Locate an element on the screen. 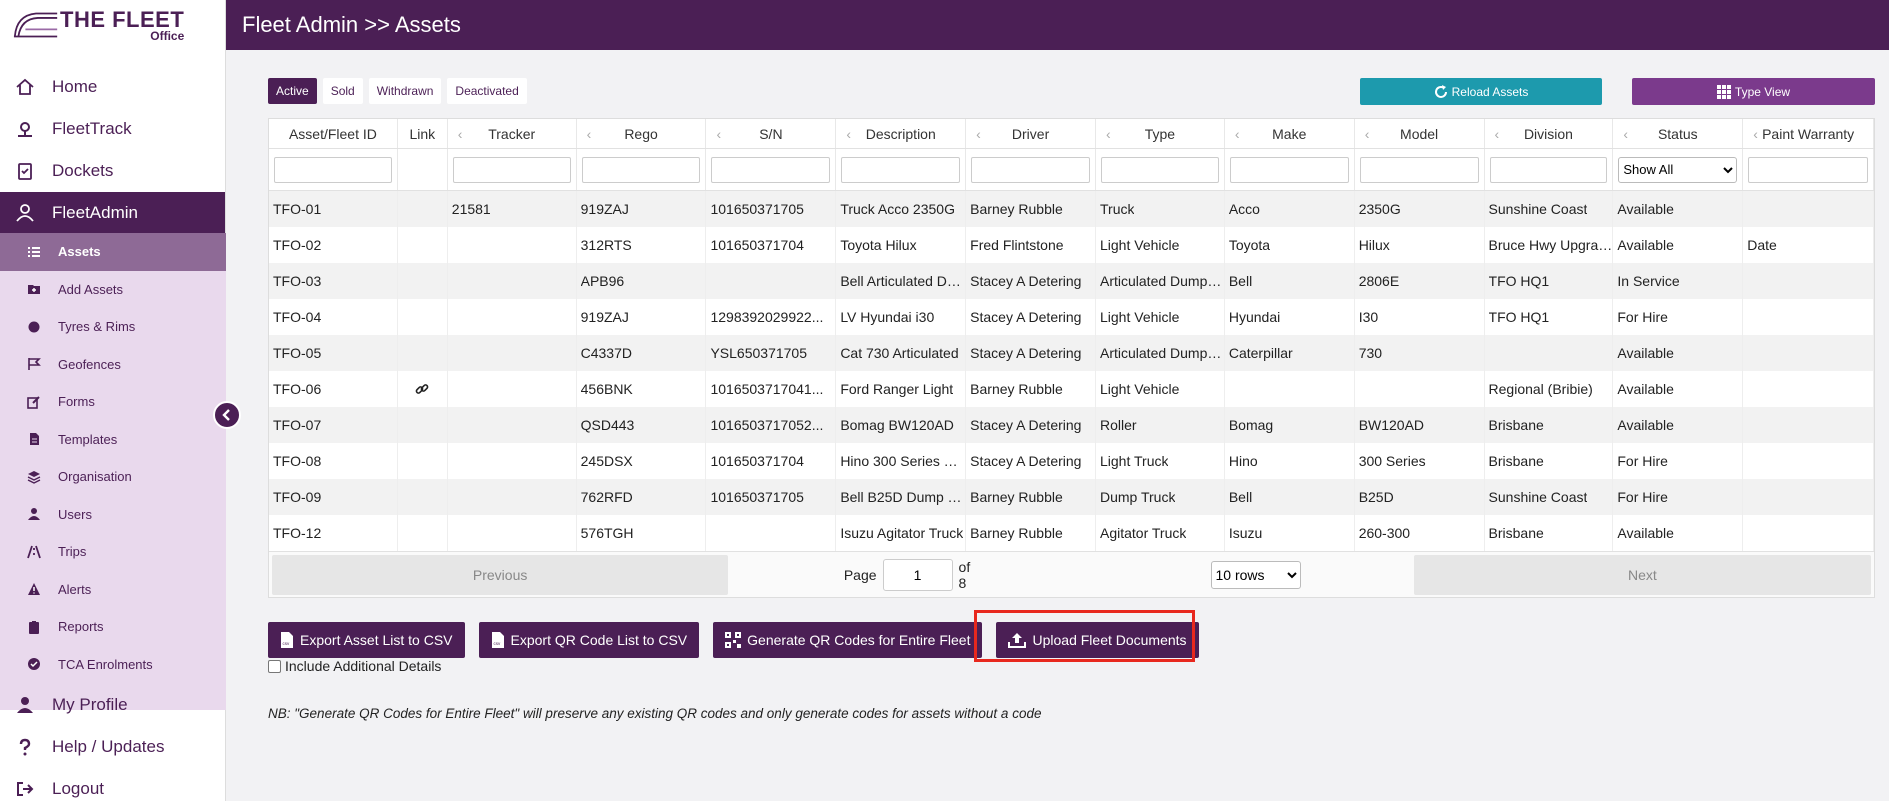 The image size is (1889, 801). sidebar-item-reports: Reports is located at coordinates (113, 627).